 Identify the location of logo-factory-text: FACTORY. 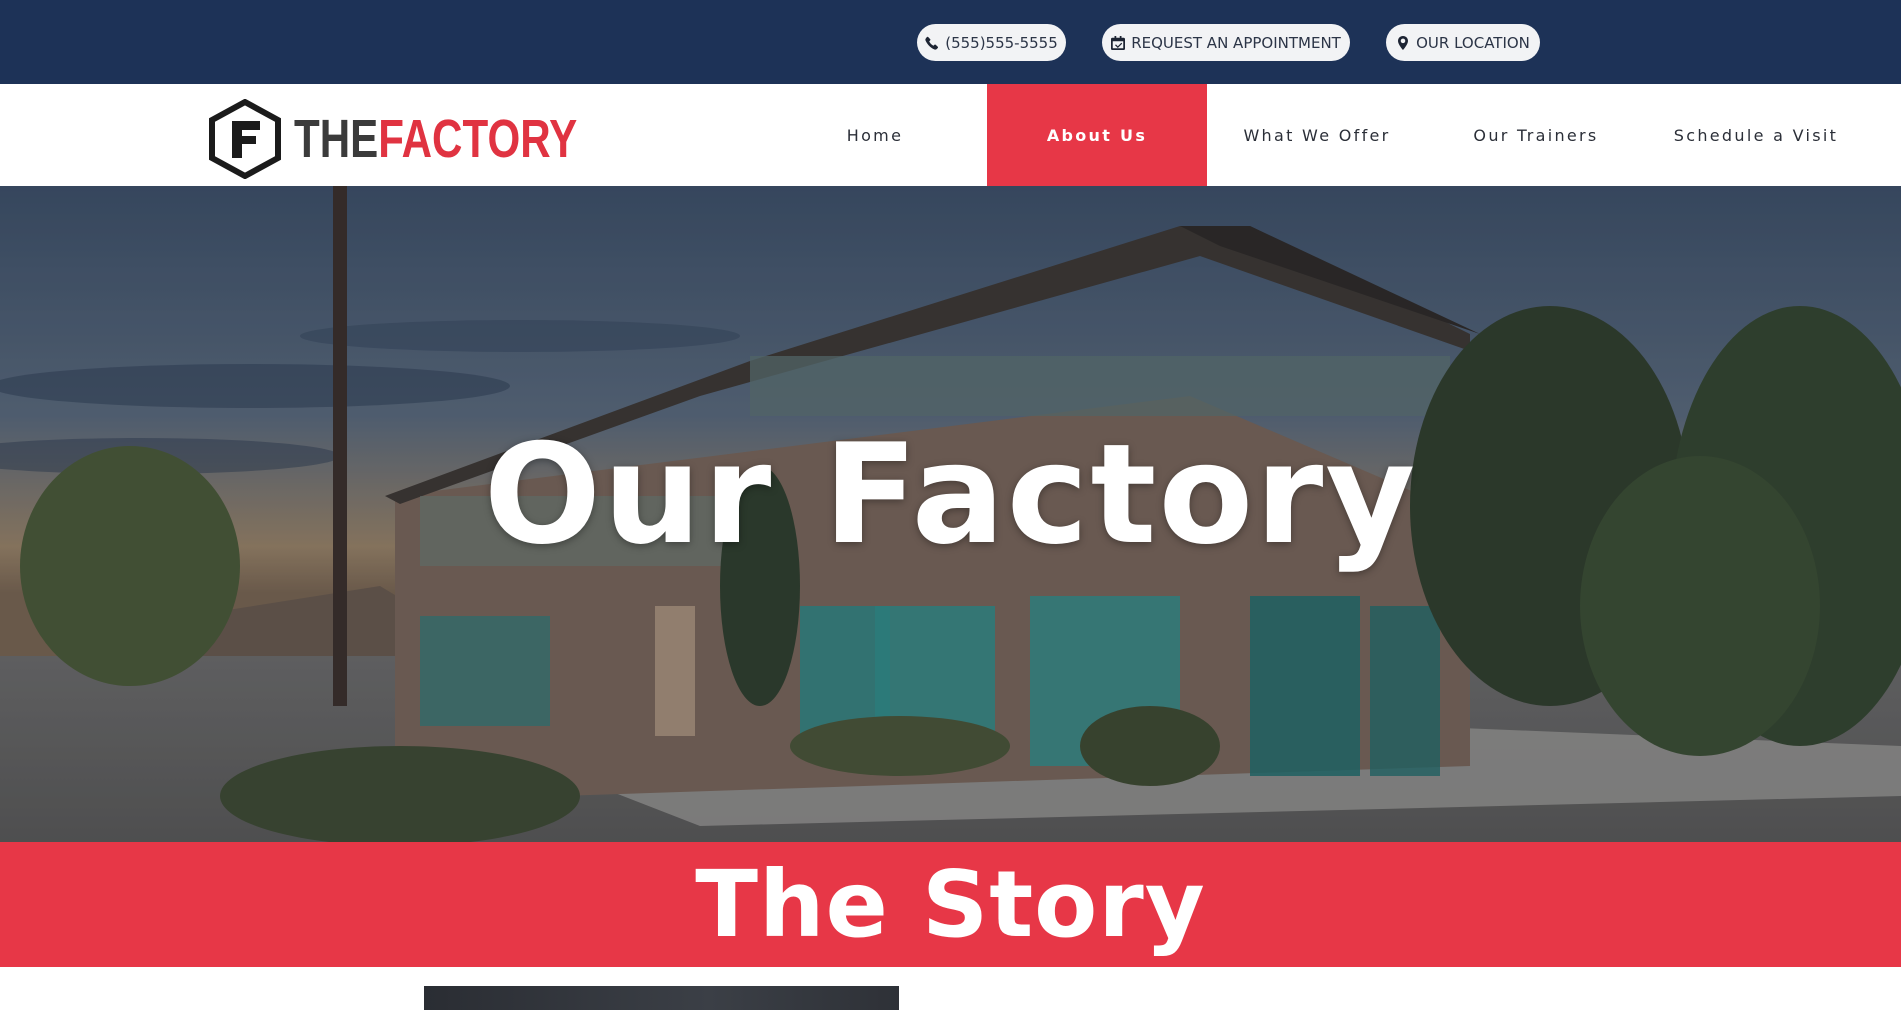
(478, 139).